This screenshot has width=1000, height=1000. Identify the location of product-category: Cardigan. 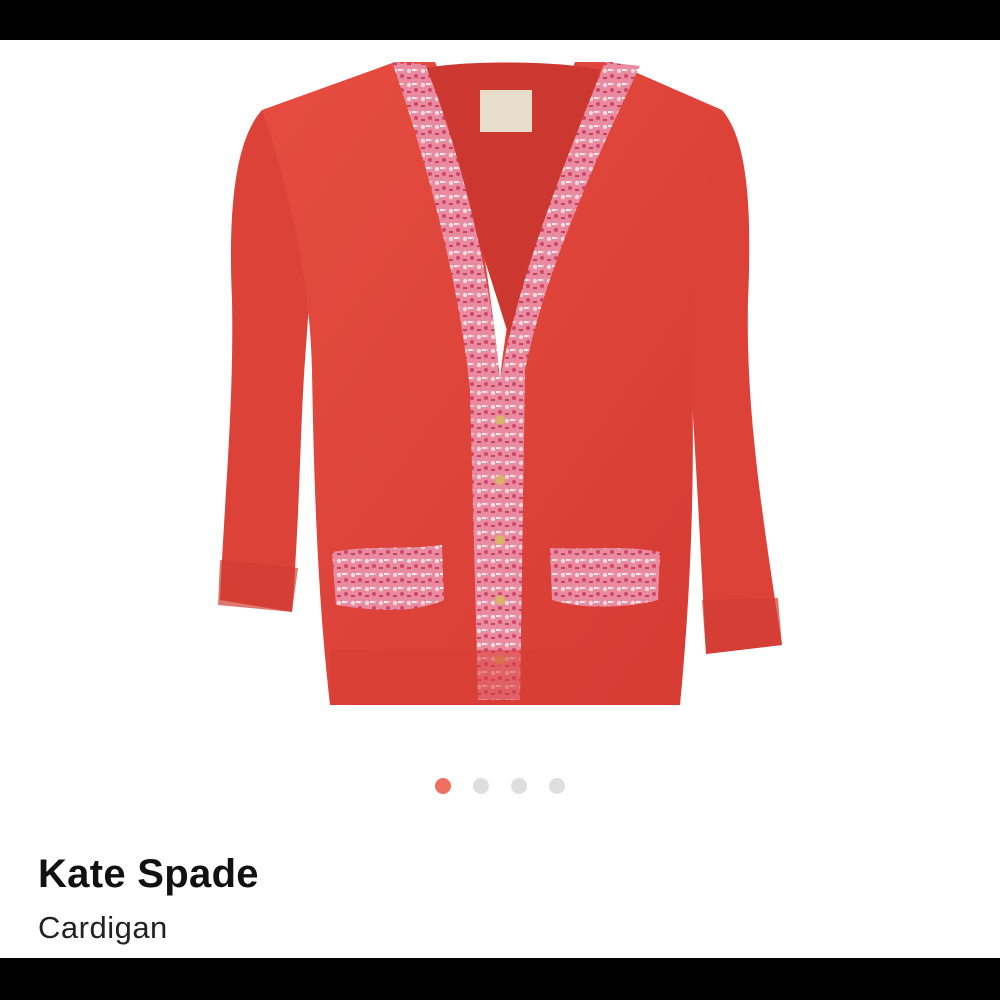
(103, 927).